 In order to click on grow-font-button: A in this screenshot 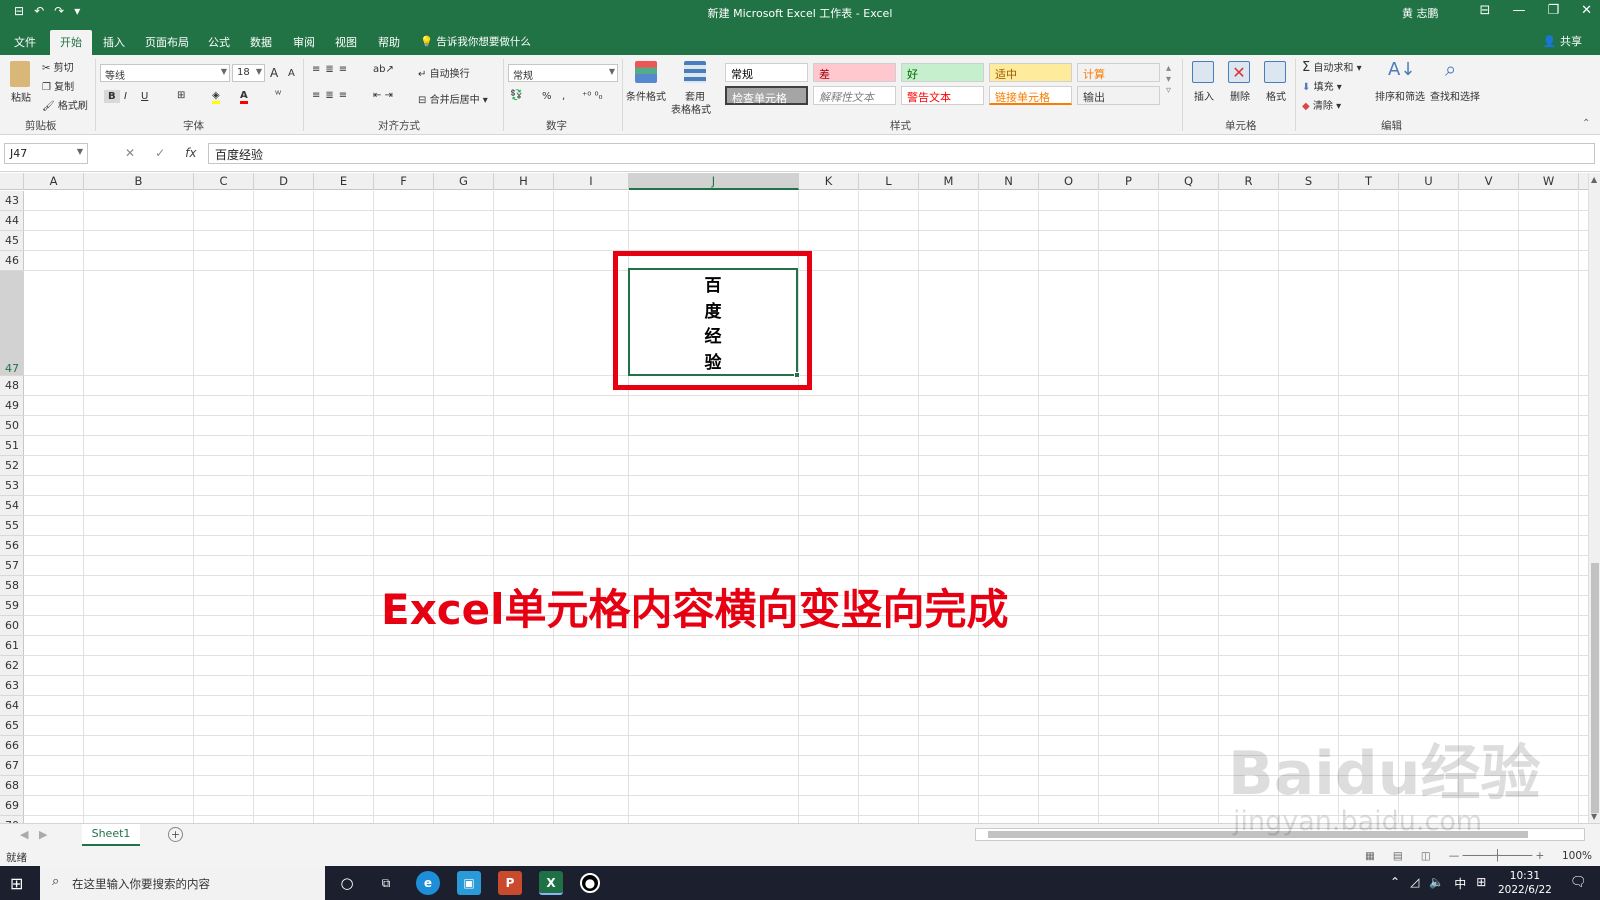, I will do `click(274, 73)`.